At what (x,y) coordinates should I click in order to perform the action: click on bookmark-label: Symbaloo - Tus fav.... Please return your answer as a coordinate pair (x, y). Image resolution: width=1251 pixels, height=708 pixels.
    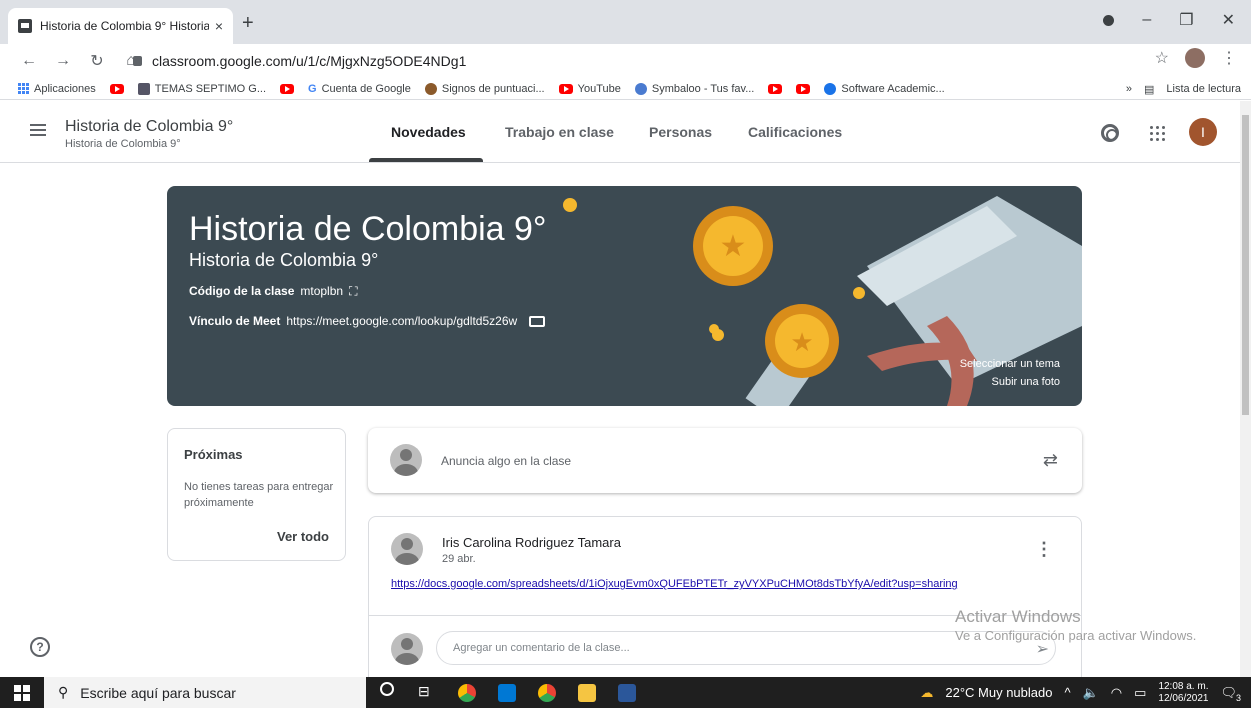
    Looking at the image, I should click on (703, 88).